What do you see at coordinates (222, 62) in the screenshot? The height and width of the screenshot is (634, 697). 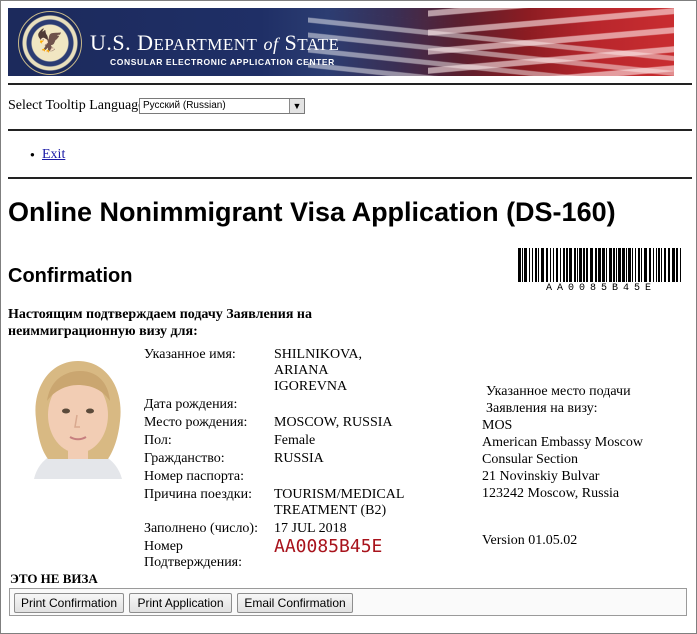 I see `department-subtitle: CONSULAR ELECTRONIC APPLICATION CENTER` at bounding box center [222, 62].